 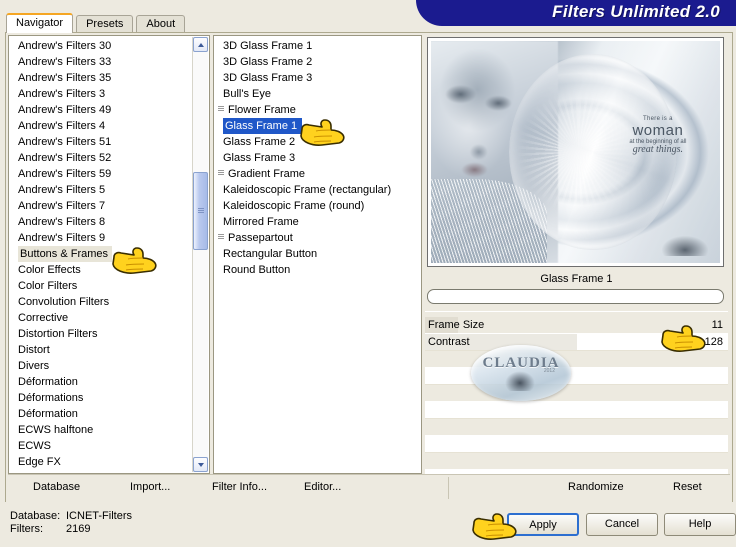 I want to click on preset-name-input, so click(x=575, y=296).